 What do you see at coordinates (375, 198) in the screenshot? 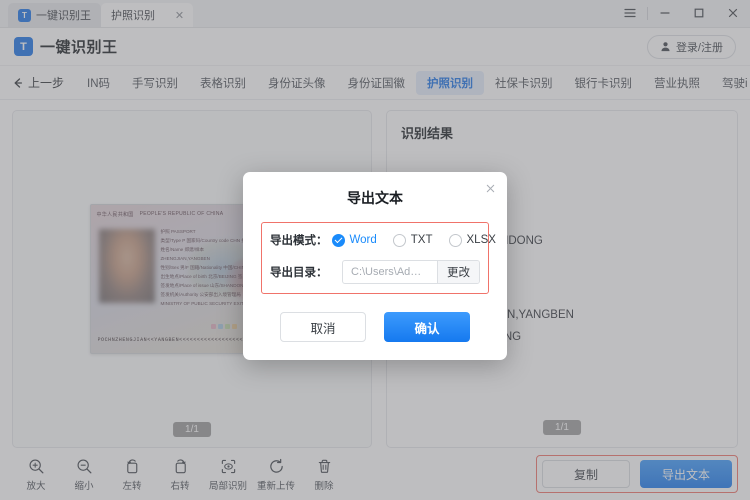
I see `dialog-title: 导出文本` at bounding box center [375, 198].